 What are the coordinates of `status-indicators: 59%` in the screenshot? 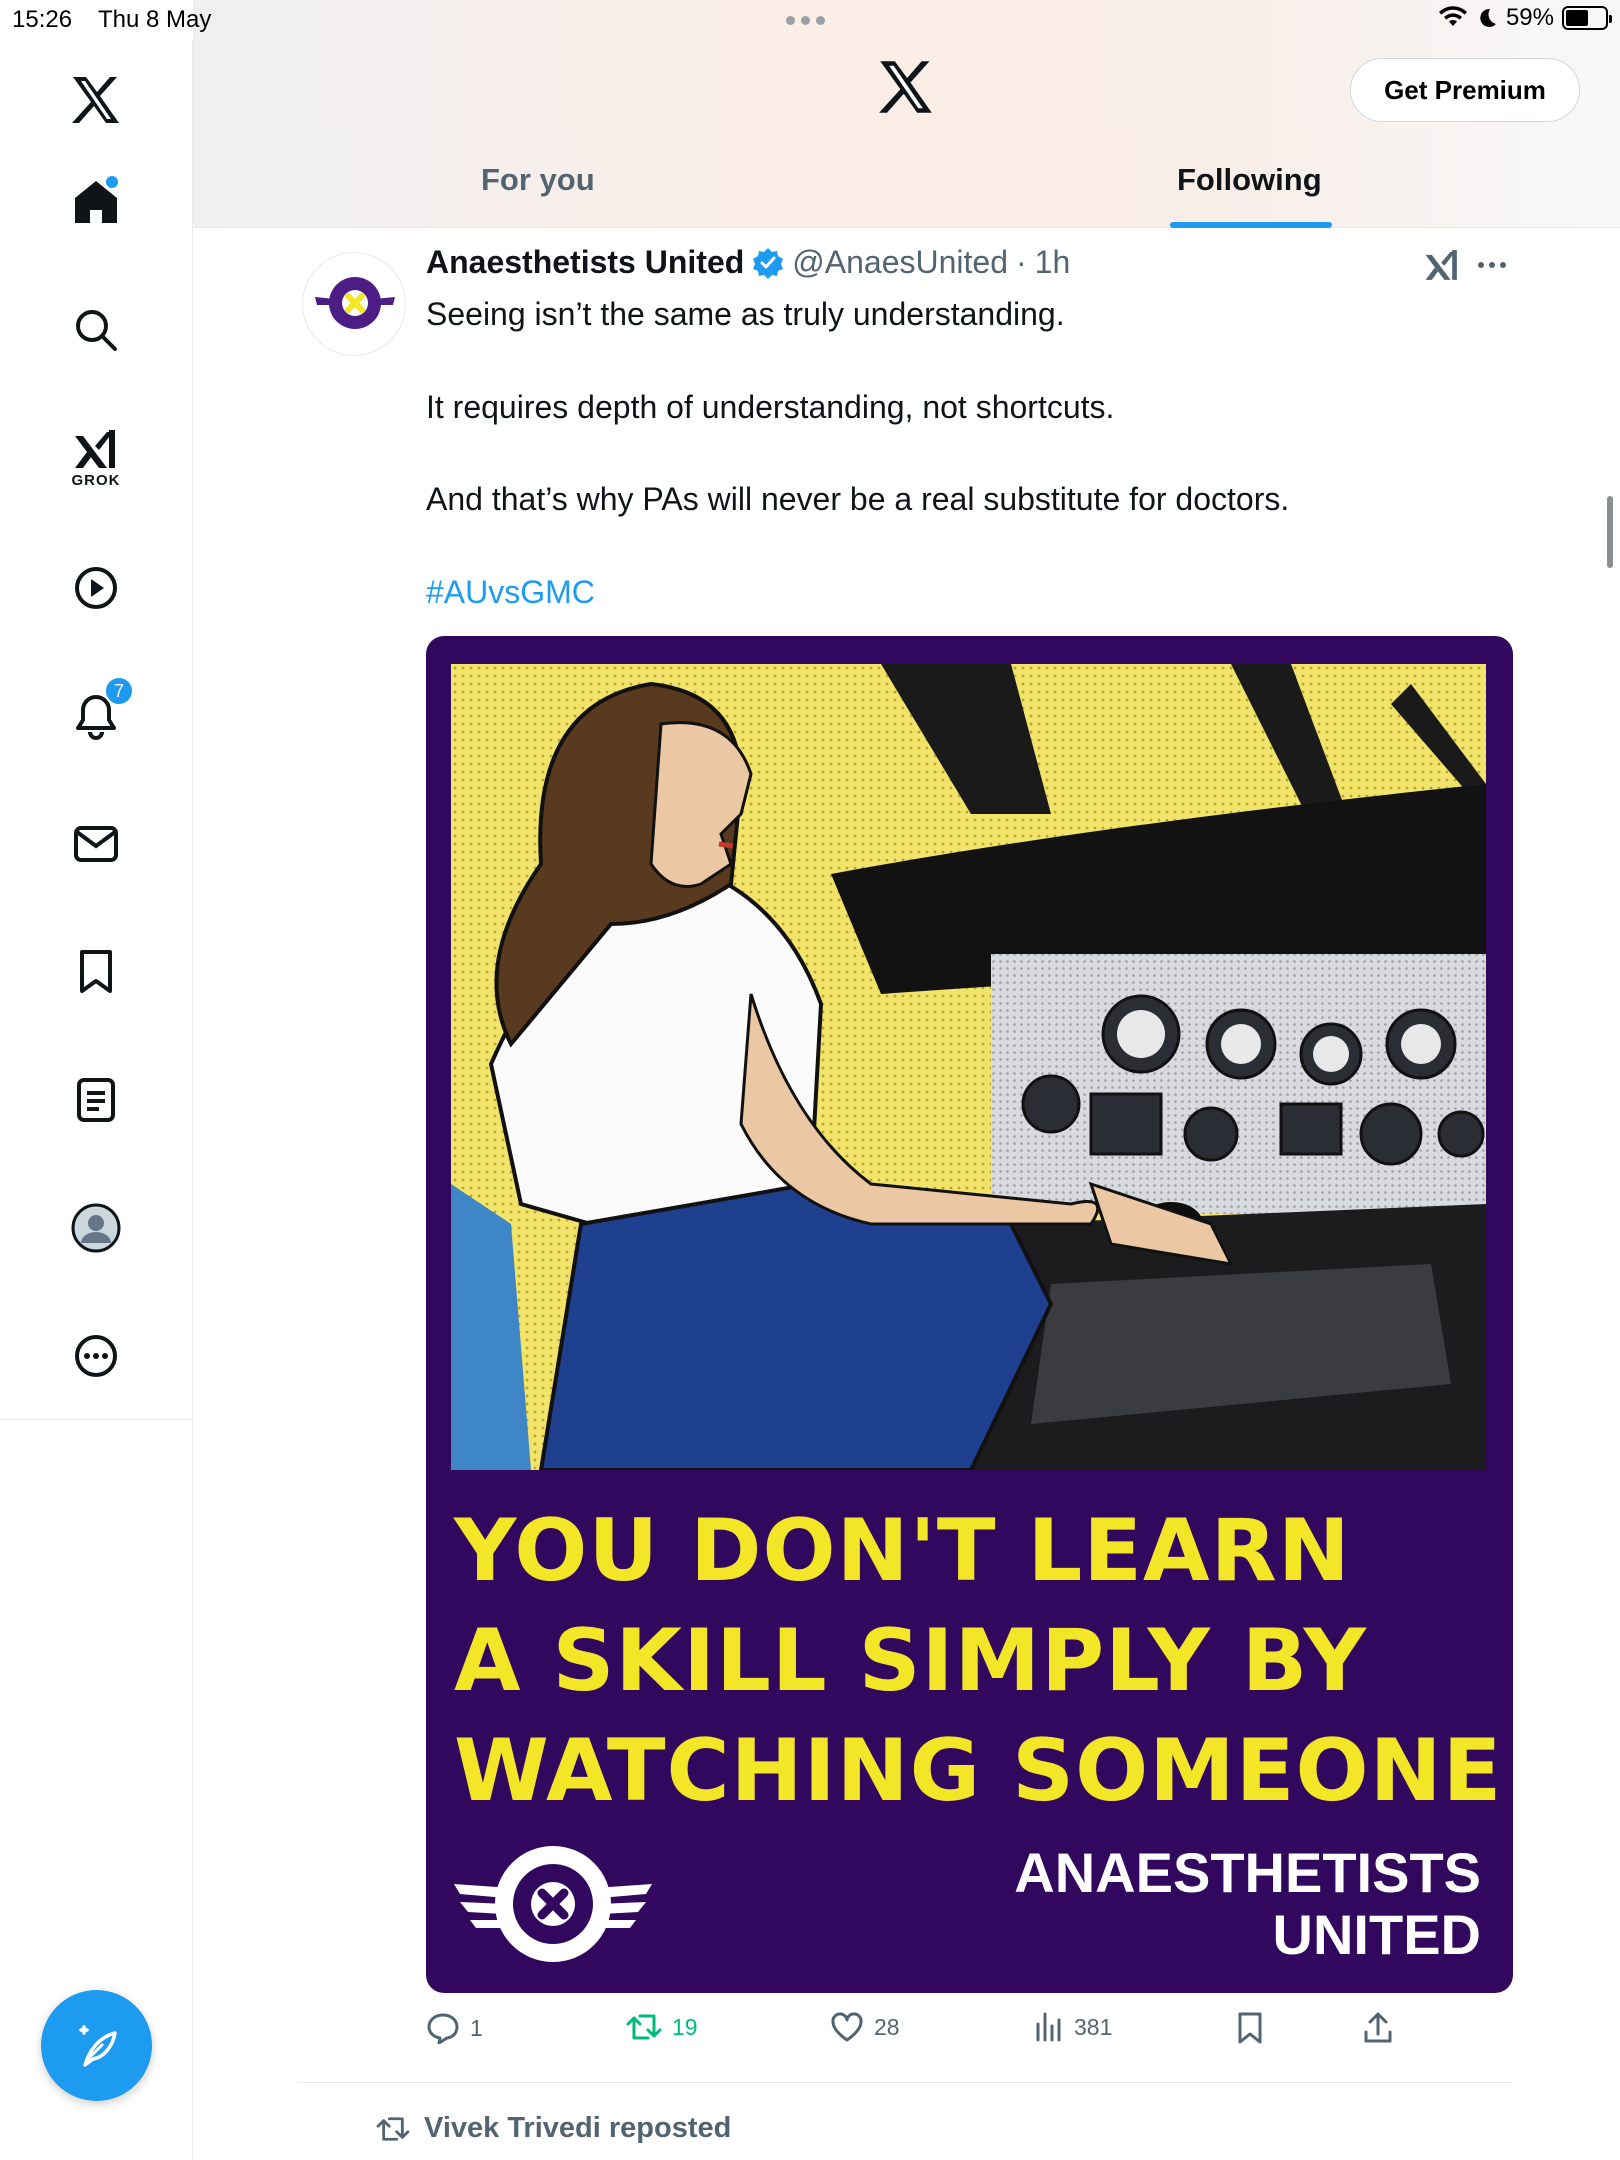 It's located at (1525, 18).